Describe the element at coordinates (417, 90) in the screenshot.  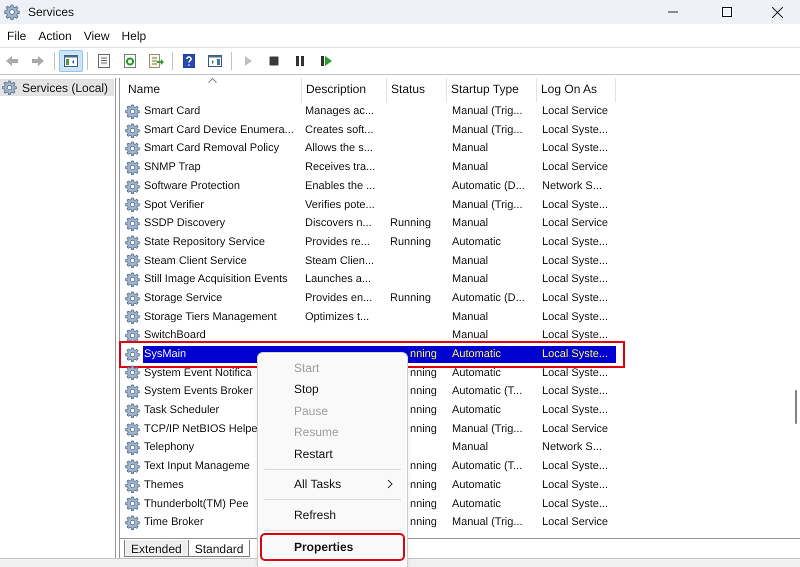
I see `column-header: Status` at that location.